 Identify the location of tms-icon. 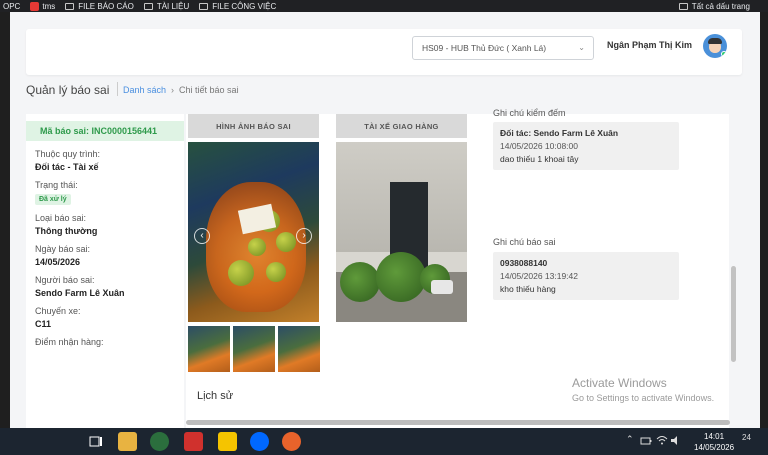
(35, 6).